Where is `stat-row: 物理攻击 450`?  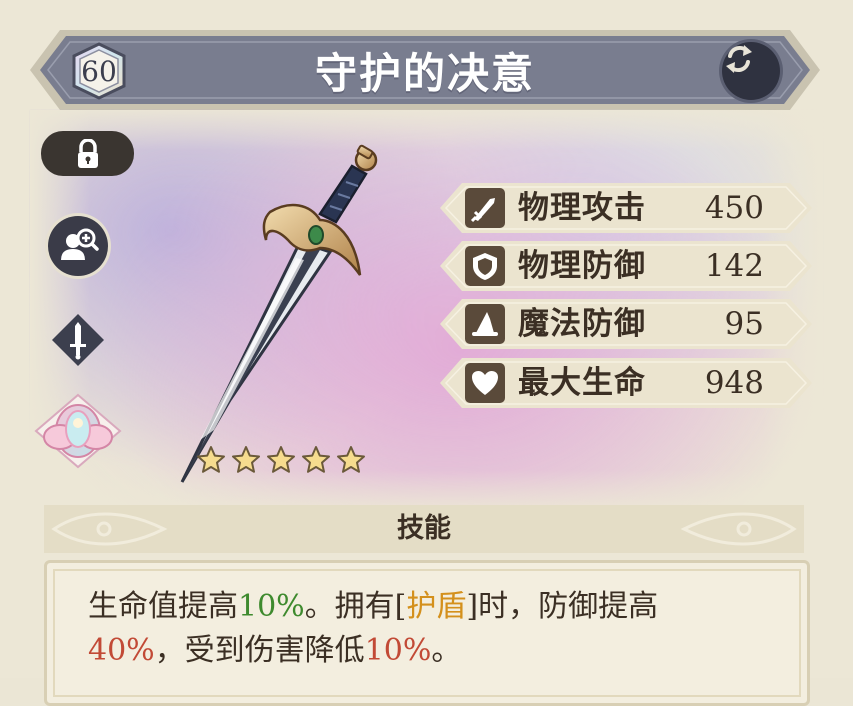
stat-row: 物理攻击 450 is located at coordinates (626, 208).